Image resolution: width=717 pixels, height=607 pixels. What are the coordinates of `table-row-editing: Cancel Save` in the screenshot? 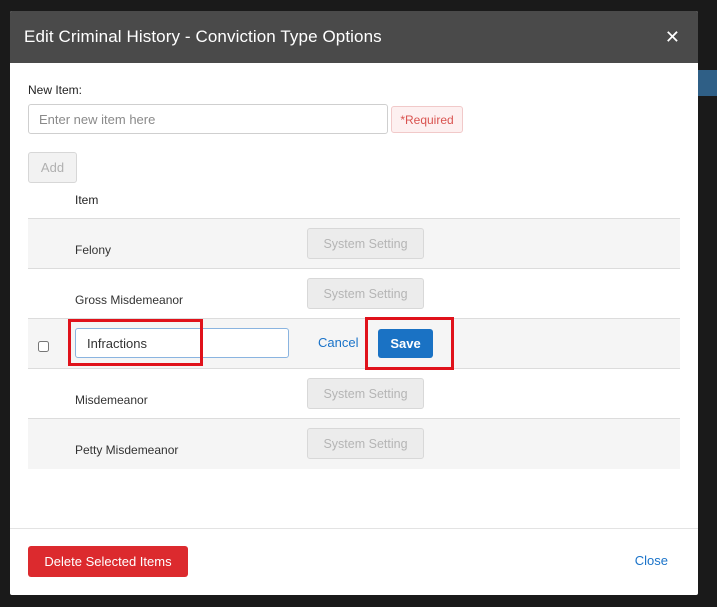 It's located at (354, 343).